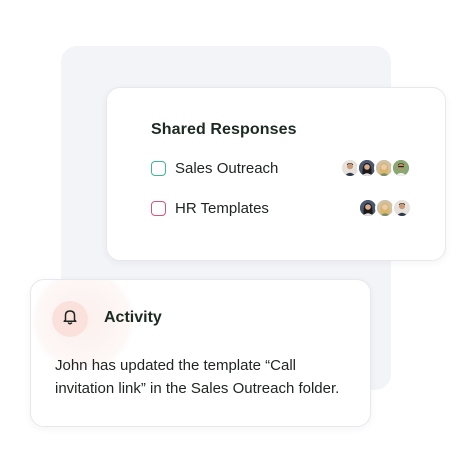 The width and height of the screenshot is (474, 474). I want to click on sales-outreach-avatars, so click(375, 168).